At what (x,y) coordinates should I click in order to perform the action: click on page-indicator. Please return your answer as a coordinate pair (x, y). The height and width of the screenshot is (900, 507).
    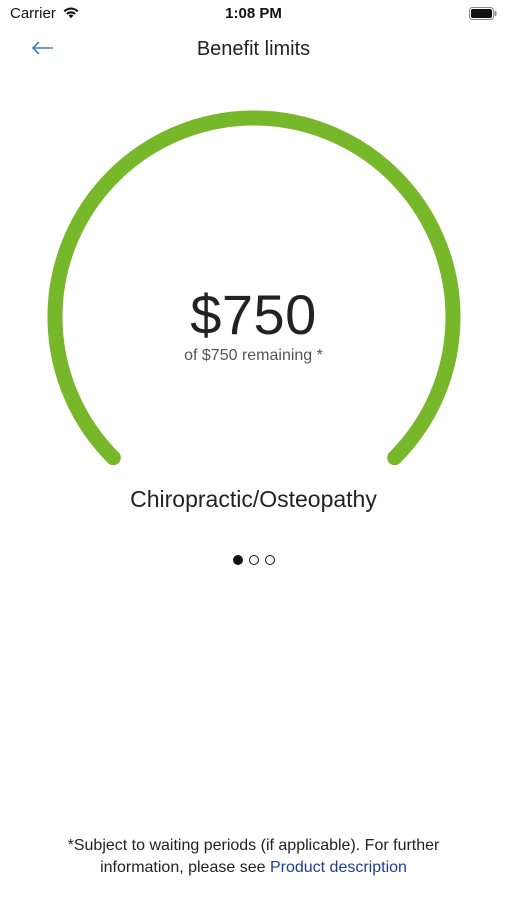
    Looking at the image, I should click on (253, 560).